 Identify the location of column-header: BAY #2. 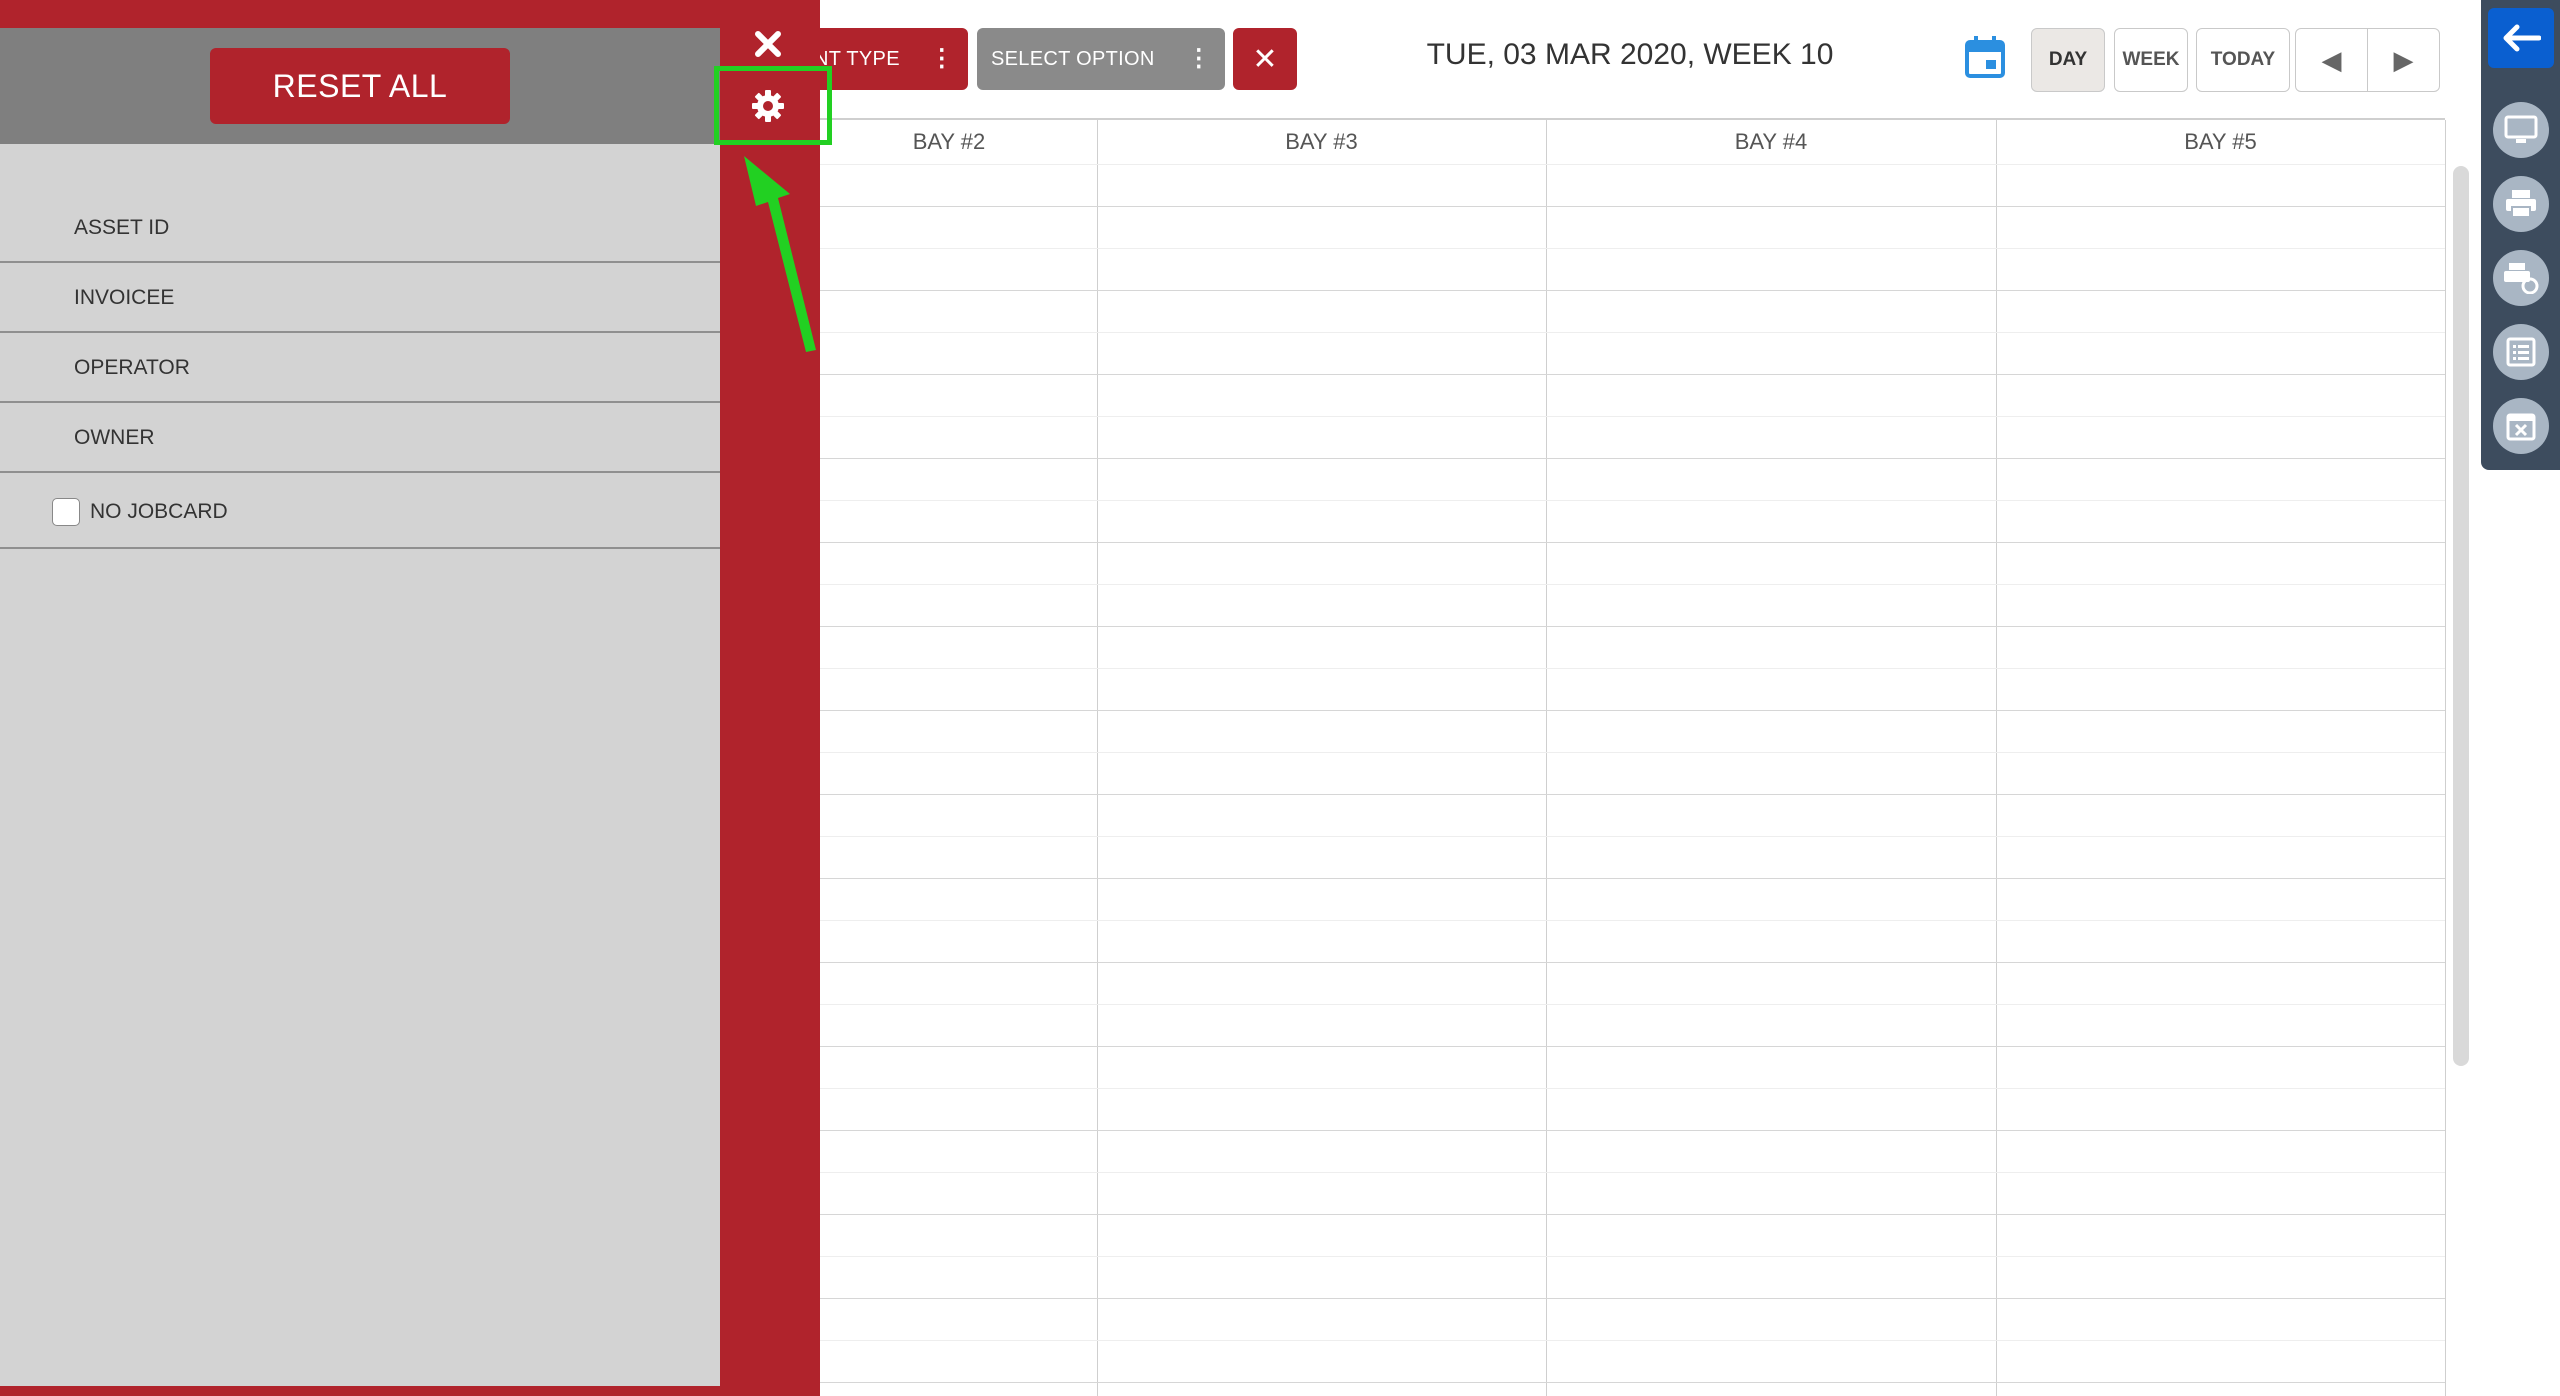
(949, 141).